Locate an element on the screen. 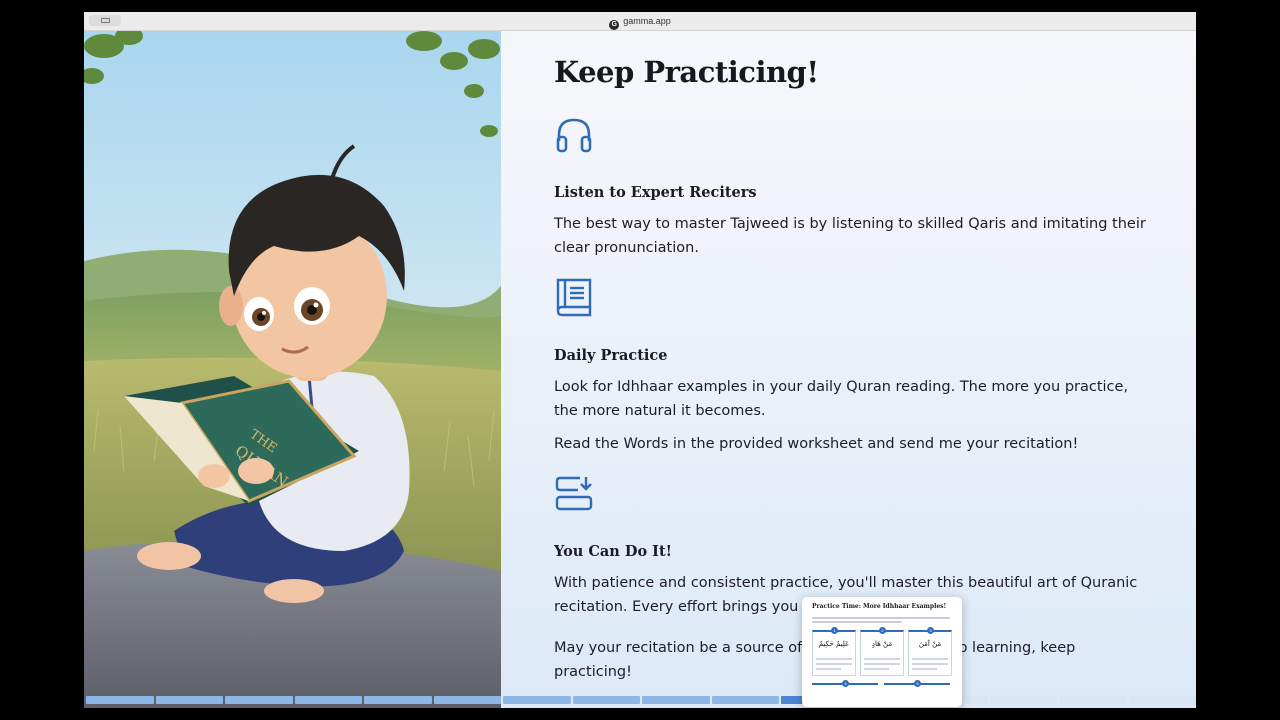 Image resolution: width=1280 pixels, height=720 pixels. browser-toolbar: Ggamma.app is located at coordinates (640, 21).